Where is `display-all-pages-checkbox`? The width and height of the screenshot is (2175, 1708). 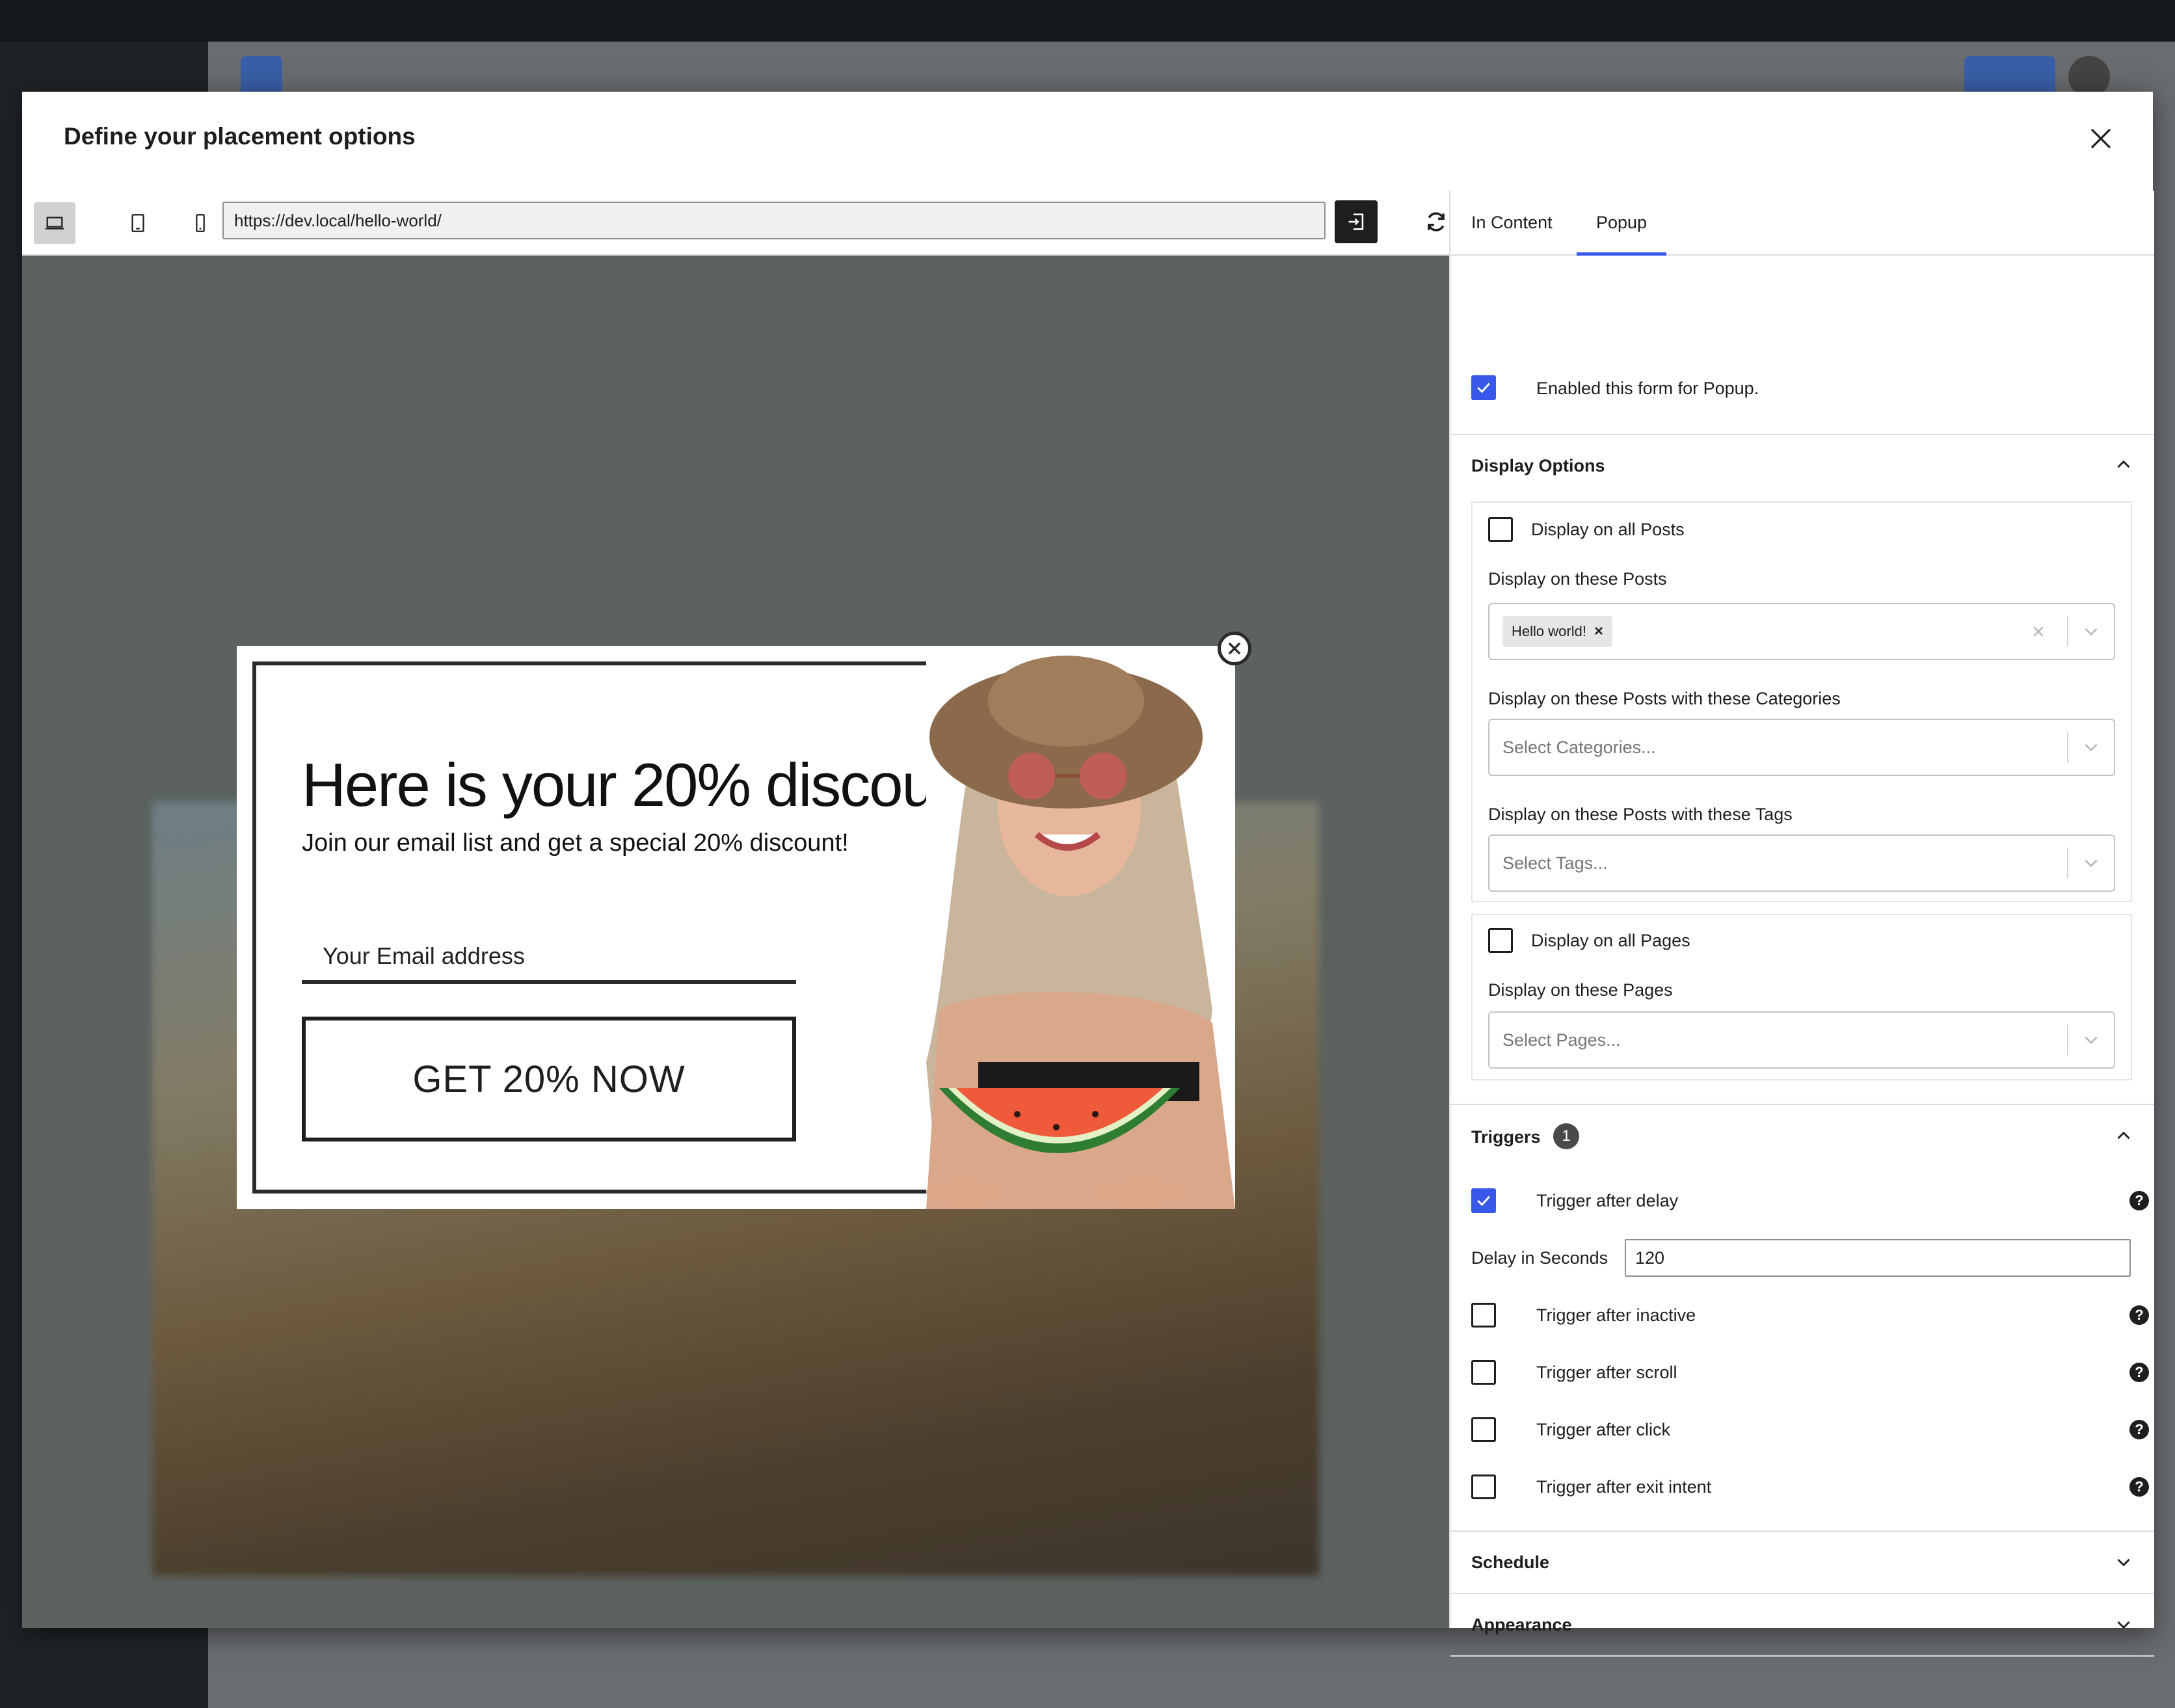 display-all-pages-checkbox is located at coordinates (1500, 940).